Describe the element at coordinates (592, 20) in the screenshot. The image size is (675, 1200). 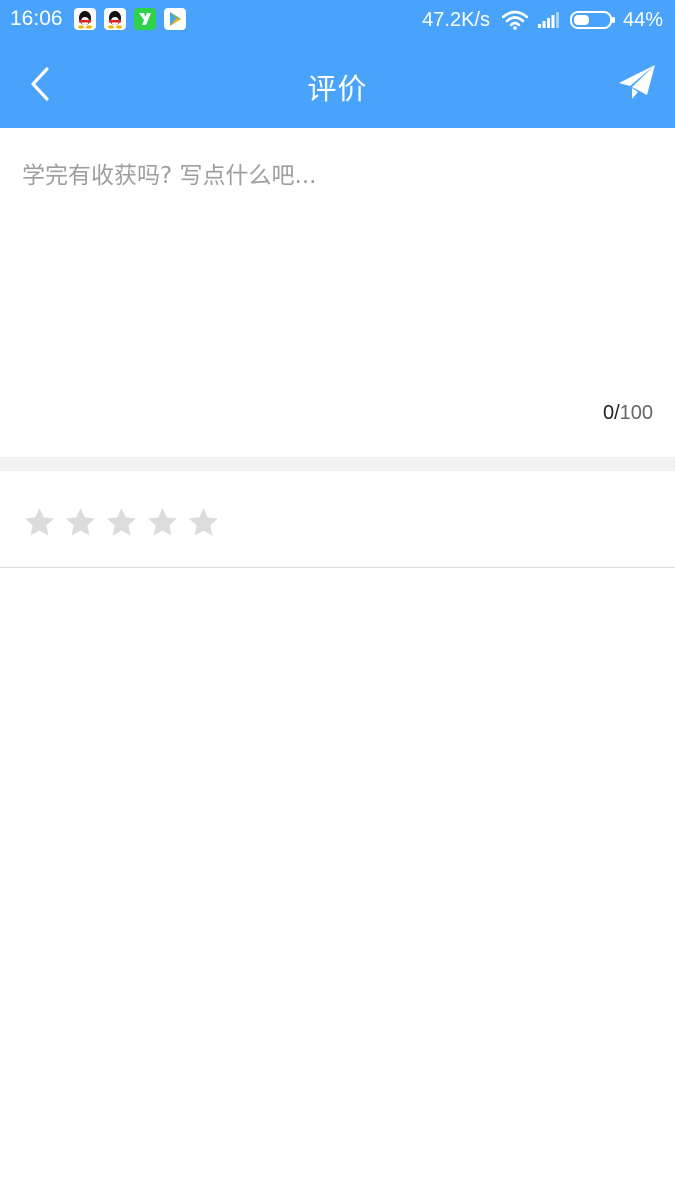
I see `battery-icon` at that location.